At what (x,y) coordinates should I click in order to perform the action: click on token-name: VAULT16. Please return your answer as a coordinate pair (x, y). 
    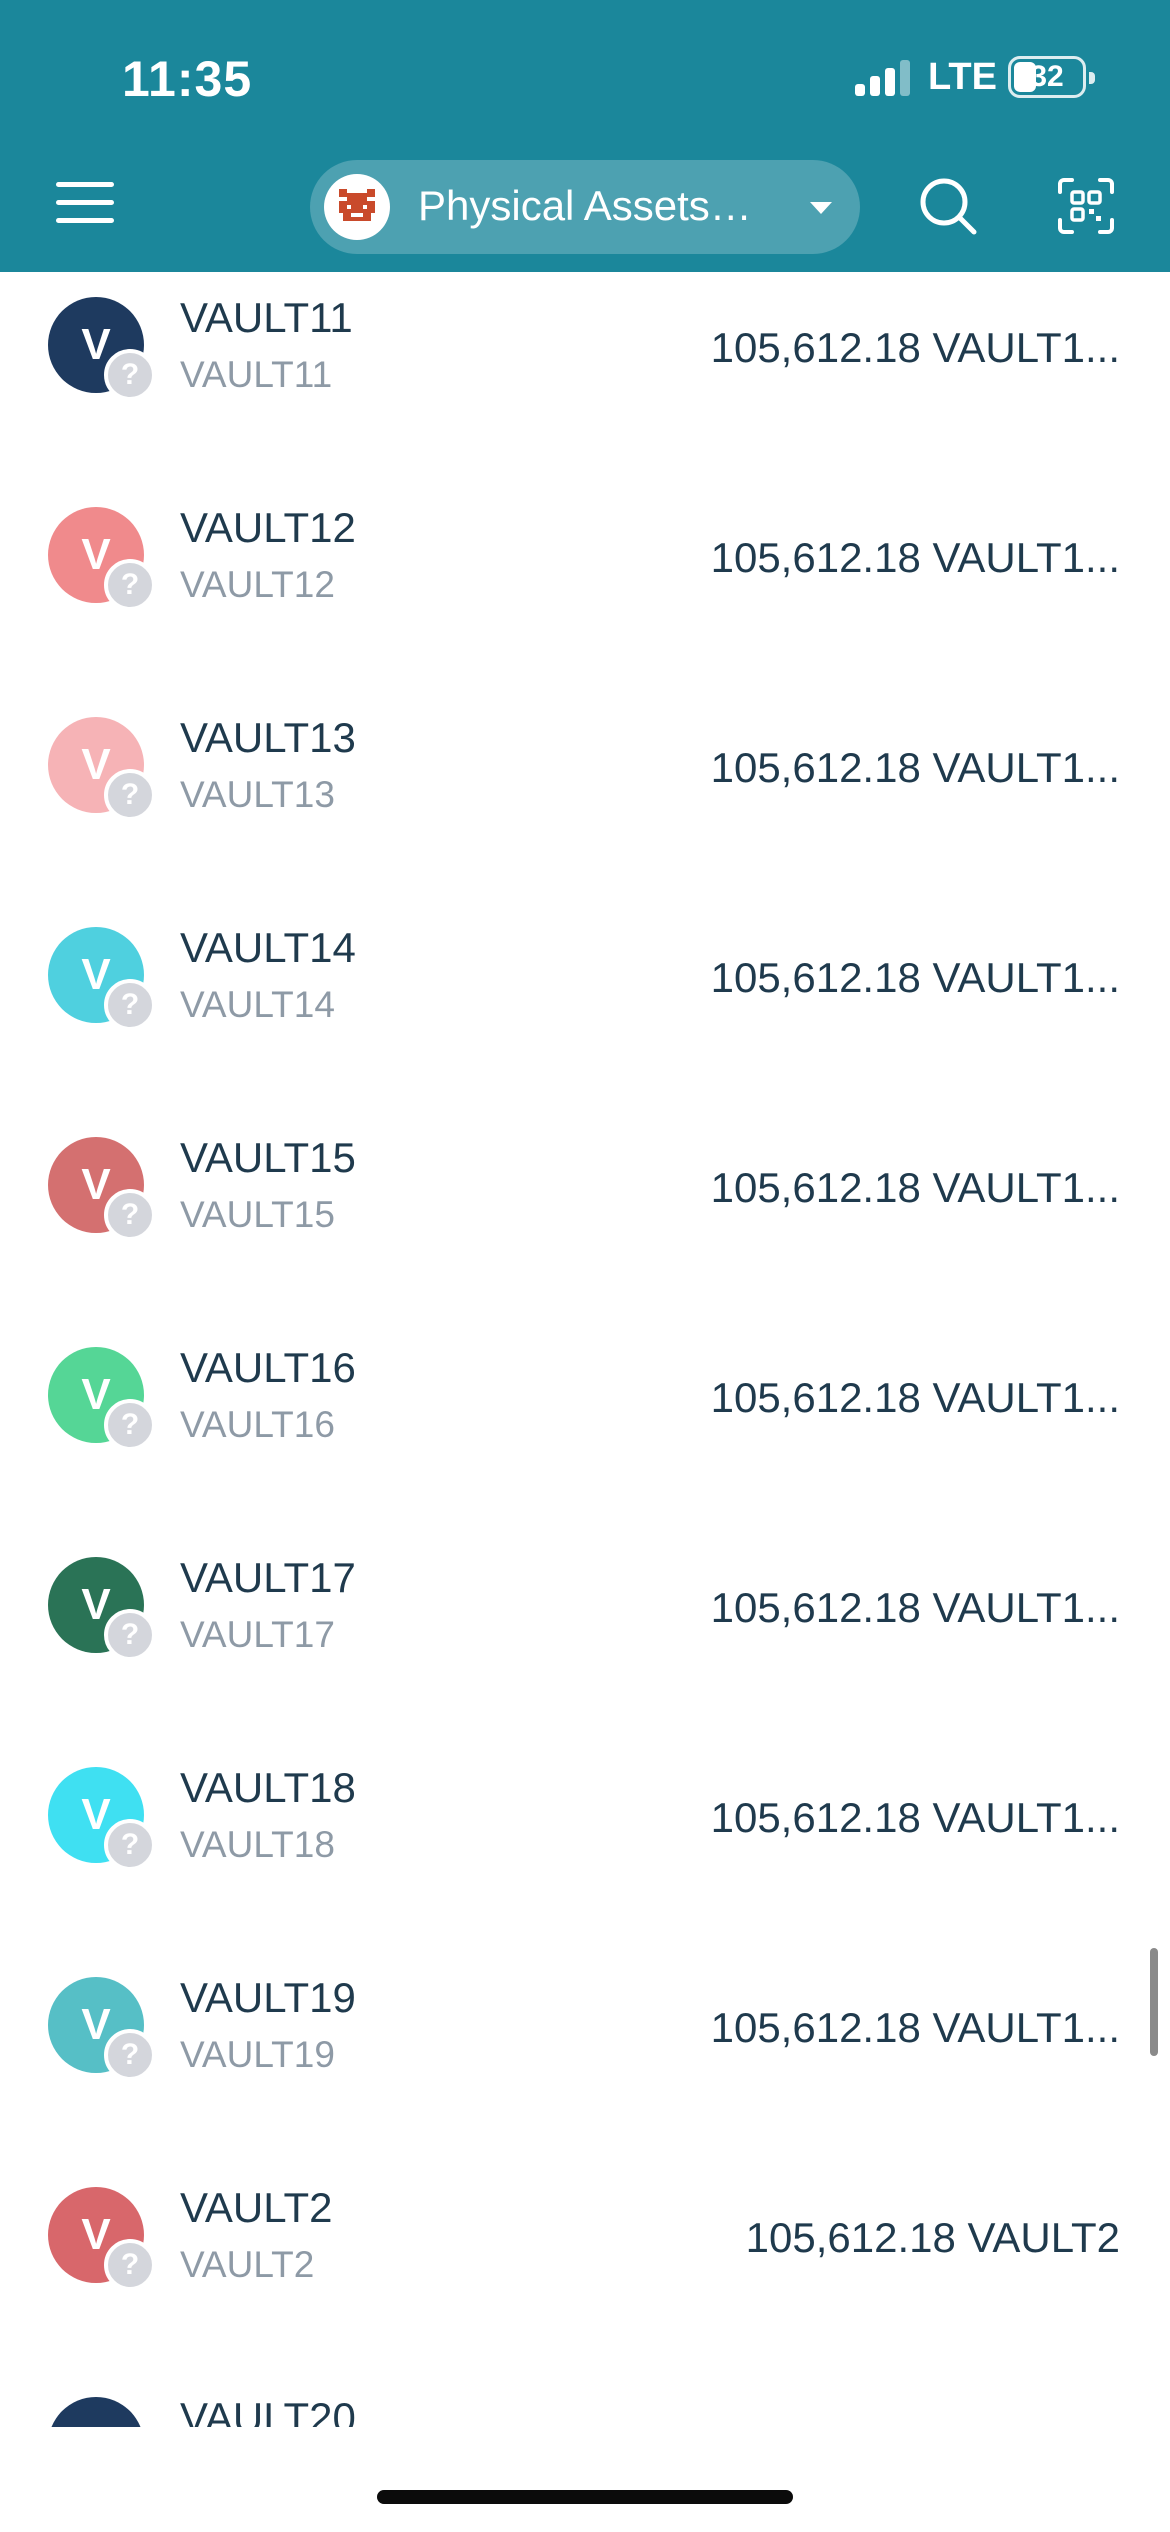
    Looking at the image, I should click on (268, 1367).